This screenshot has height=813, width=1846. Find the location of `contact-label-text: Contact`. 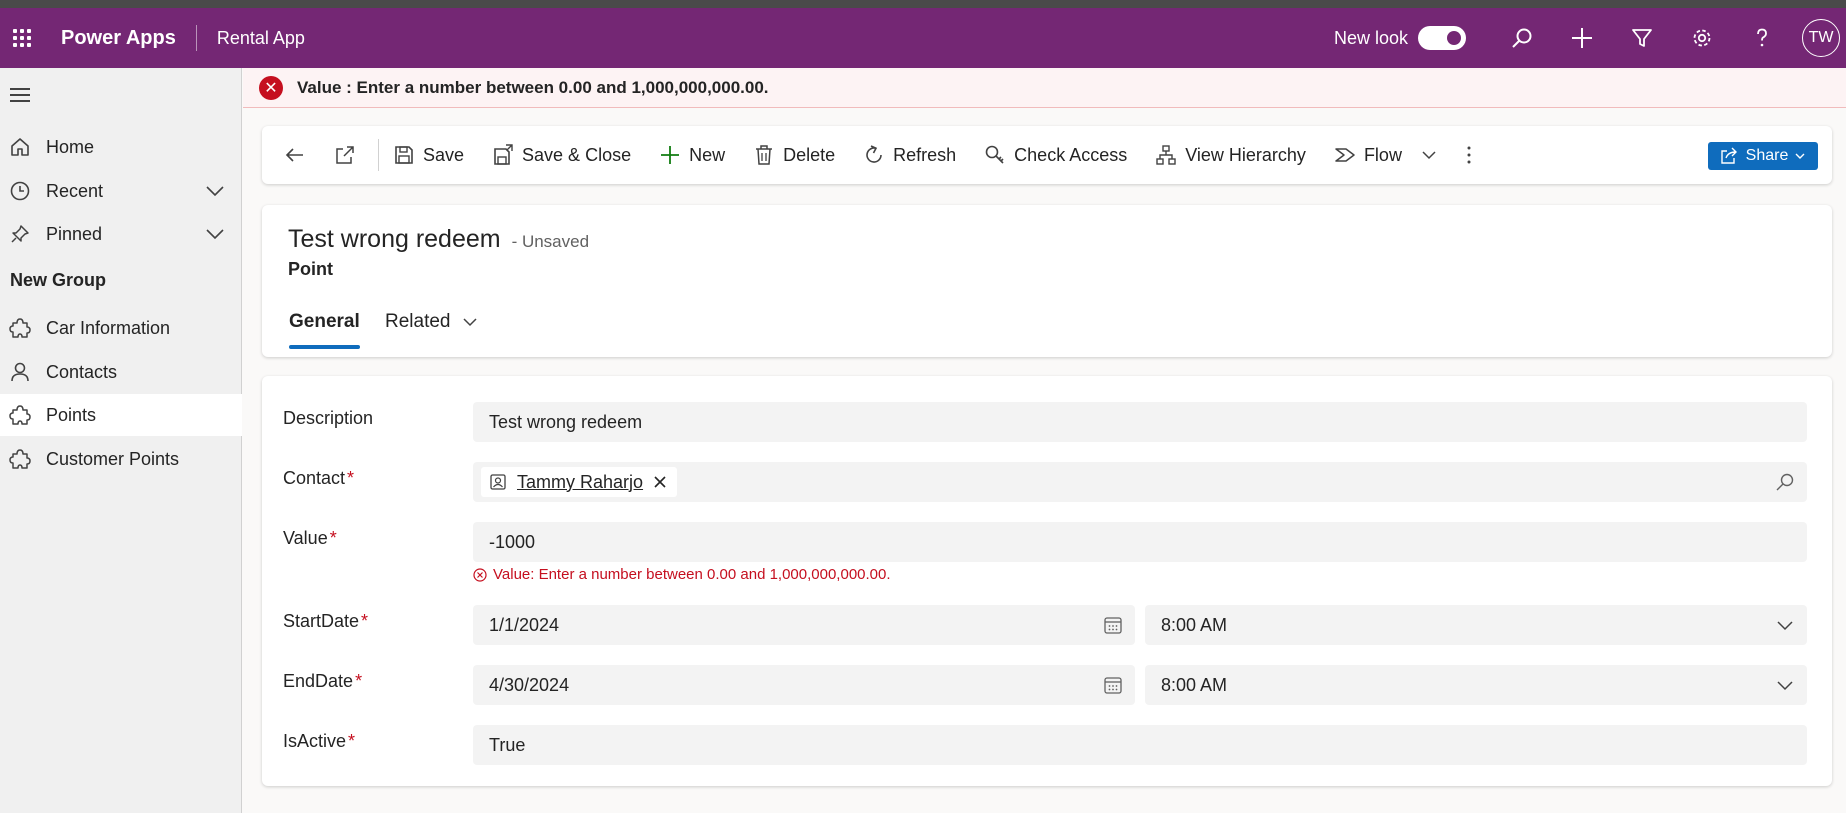

contact-label-text: Contact is located at coordinates (314, 478).